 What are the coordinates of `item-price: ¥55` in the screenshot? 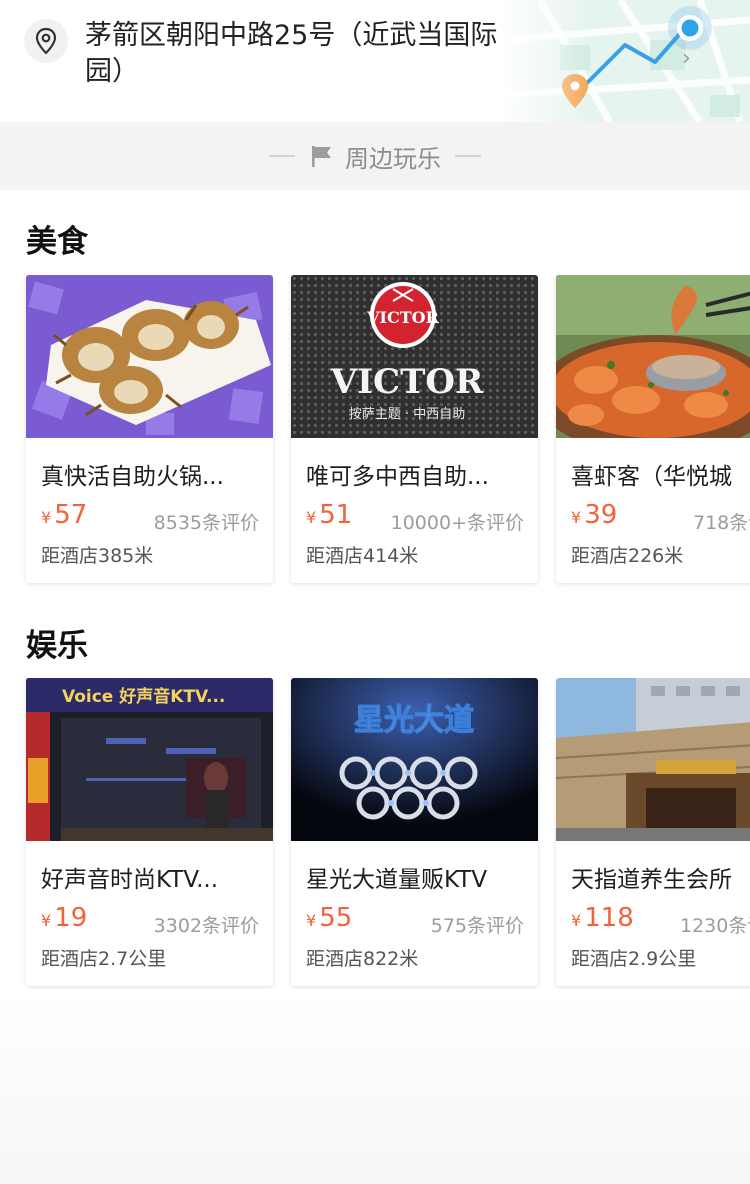 It's located at (329, 918).